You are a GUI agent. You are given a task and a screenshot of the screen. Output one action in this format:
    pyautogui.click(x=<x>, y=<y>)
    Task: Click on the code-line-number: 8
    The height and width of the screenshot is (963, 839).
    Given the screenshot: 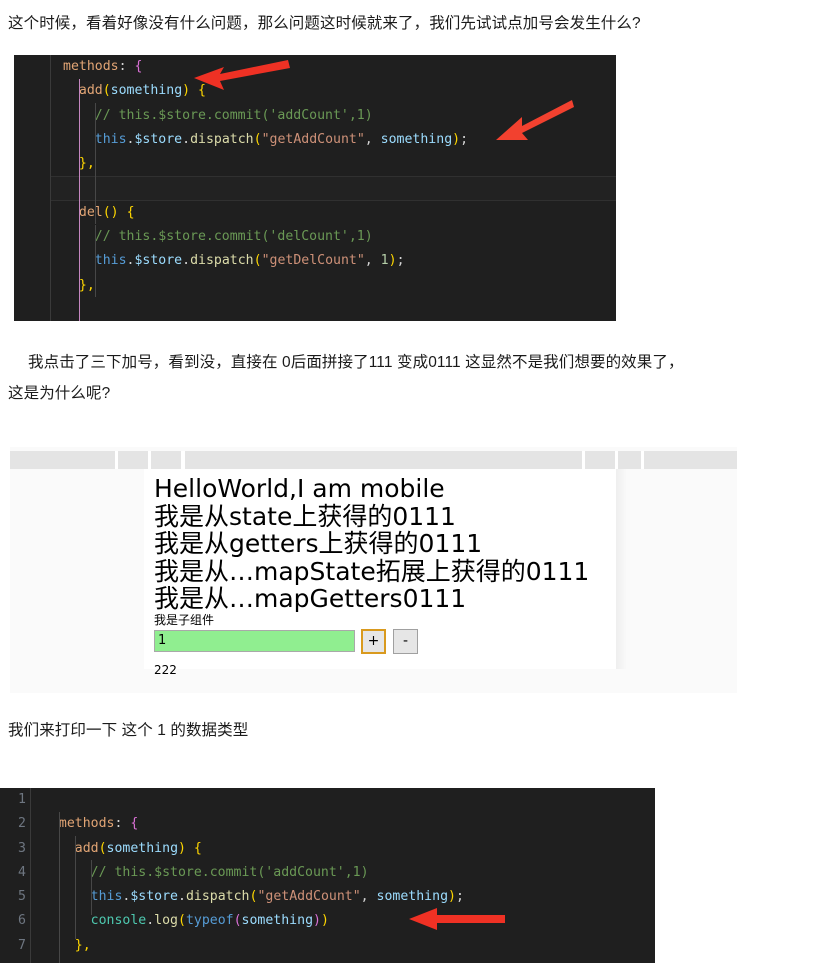 What is the action you would take?
    pyautogui.click(x=13, y=960)
    